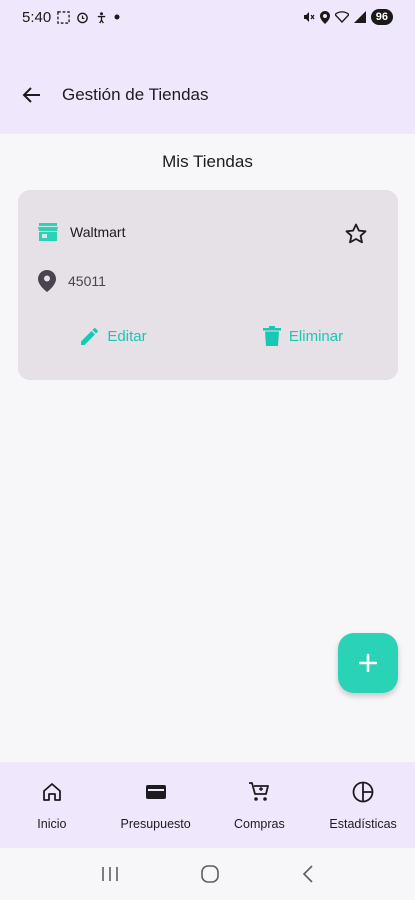 The height and width of the screenshot is (900, 415). Describe the element at coordinates (90, 336) in the screenshot. I see `pencil-icon` at that location.